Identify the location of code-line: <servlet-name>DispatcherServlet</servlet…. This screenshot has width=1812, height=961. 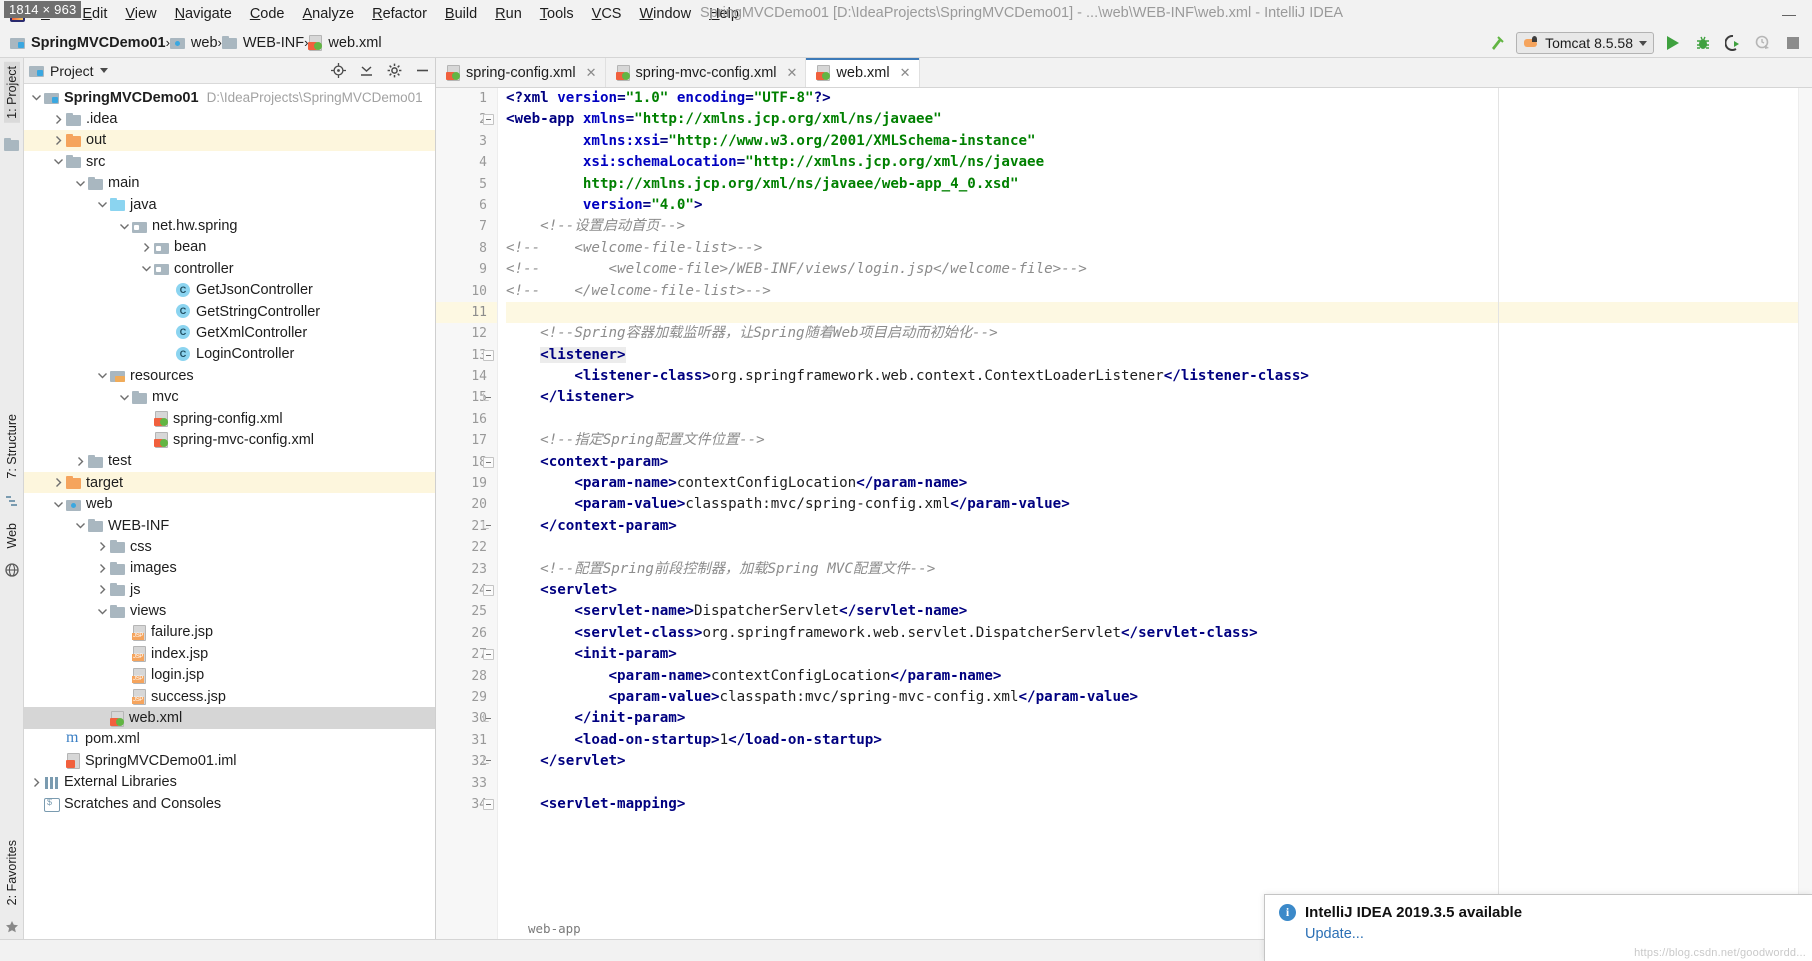
(1152, 611).